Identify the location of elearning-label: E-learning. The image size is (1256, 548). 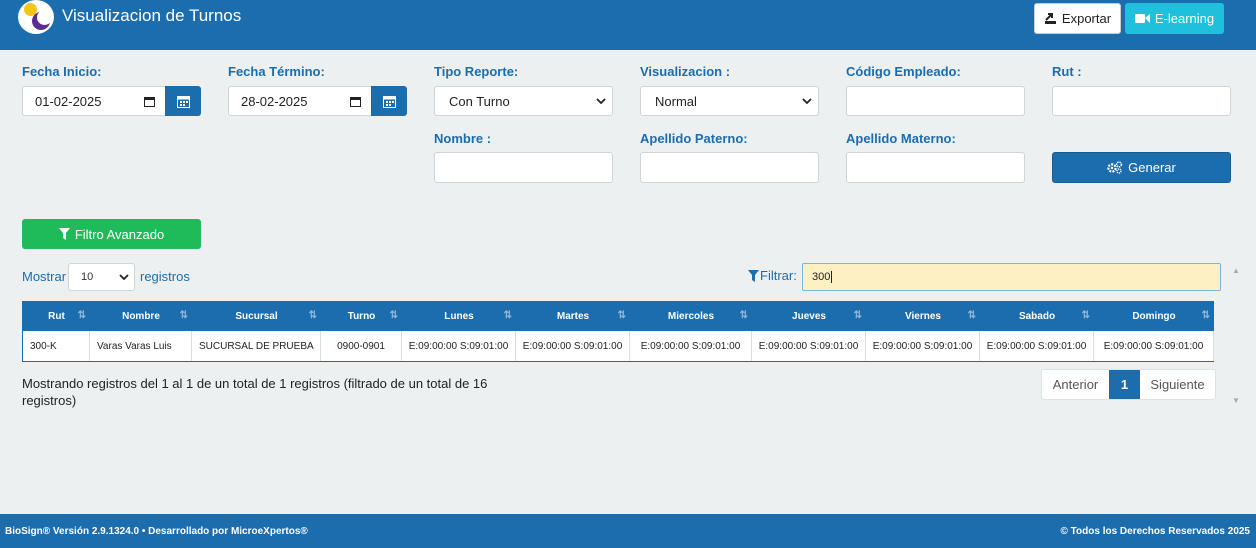
(1184, 18).